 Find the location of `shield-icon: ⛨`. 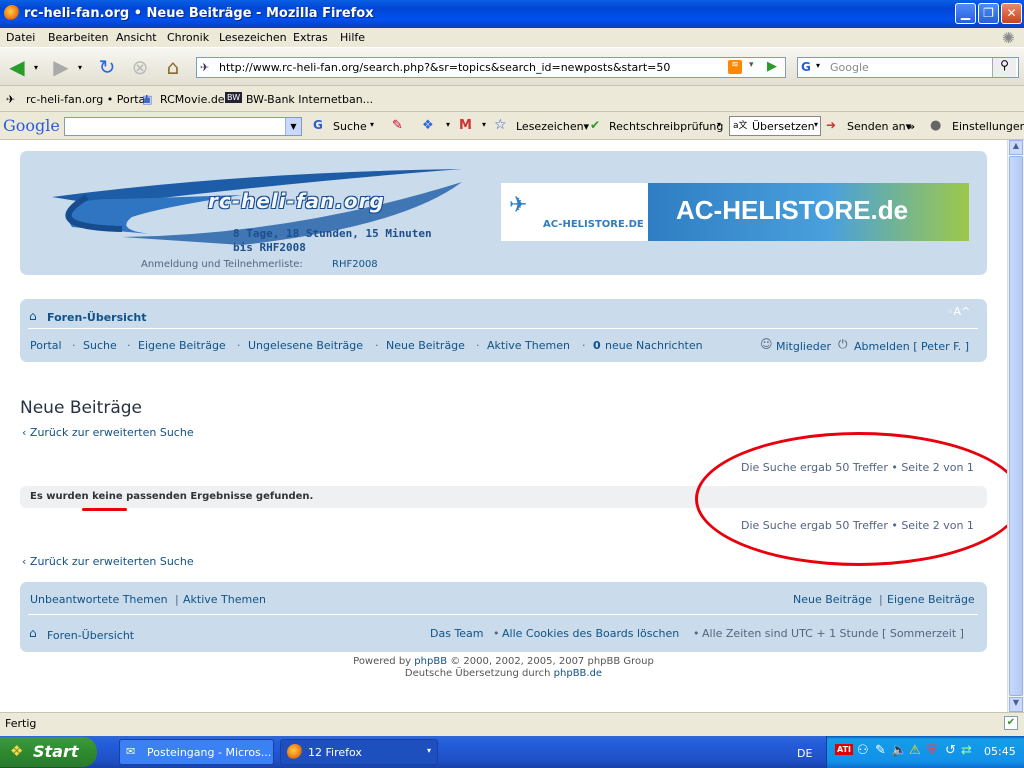

shield-icon: ⛨ is located at coordinates (932, 750).